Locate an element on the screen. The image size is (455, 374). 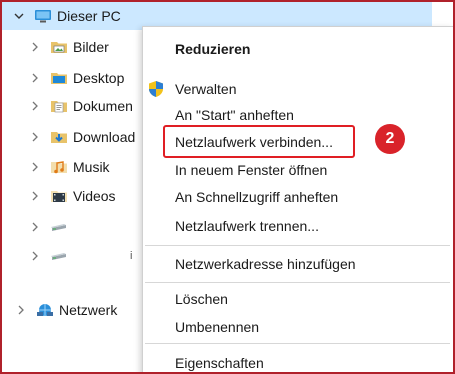
chevron-down-icon is located at coordinates (19, 16).